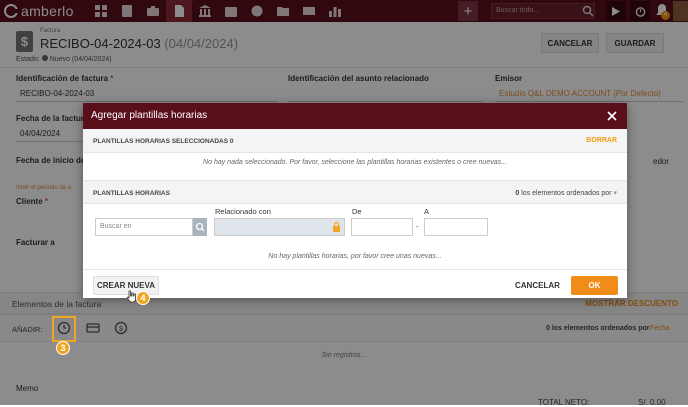 The height and width of the screenshot is (407, 688). I want to click on from-field, so click(382, 227).